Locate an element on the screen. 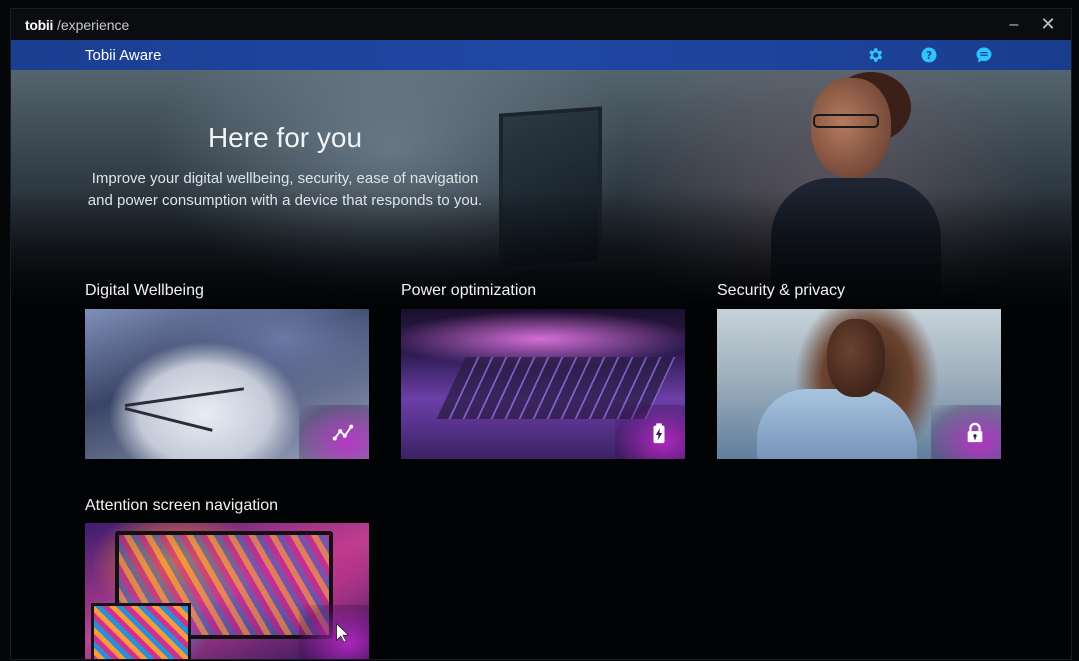 This screenshot has height=661, width=1079. lock-icon is located at coordinates (975, 433).